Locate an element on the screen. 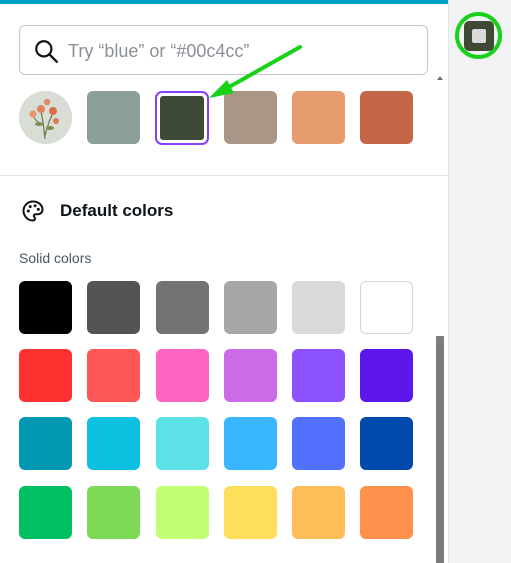 The height and width of the screenshot is (563, 511). section-divider is located at coordinates (224, 175).